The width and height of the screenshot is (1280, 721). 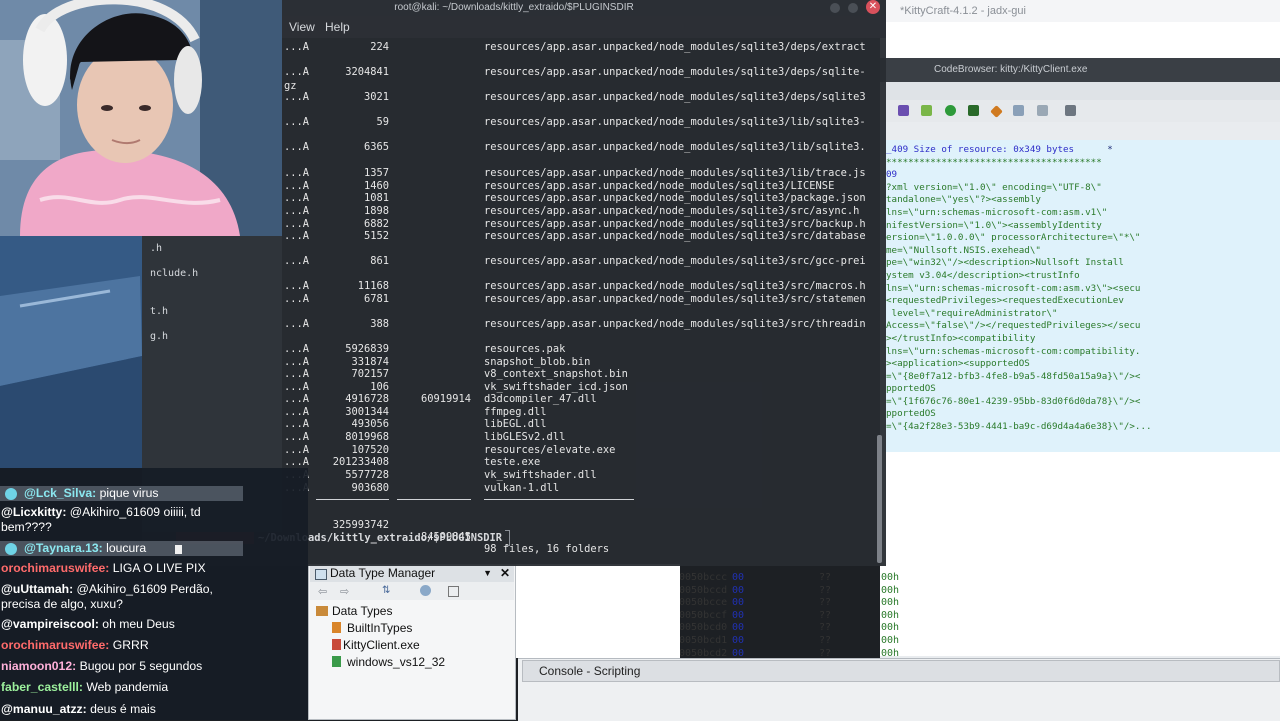 What do you see at coordinates (60, 493) in the screenshot?
I see `chat-username: @Lck_Silva:` at bounding box center [60, 493].